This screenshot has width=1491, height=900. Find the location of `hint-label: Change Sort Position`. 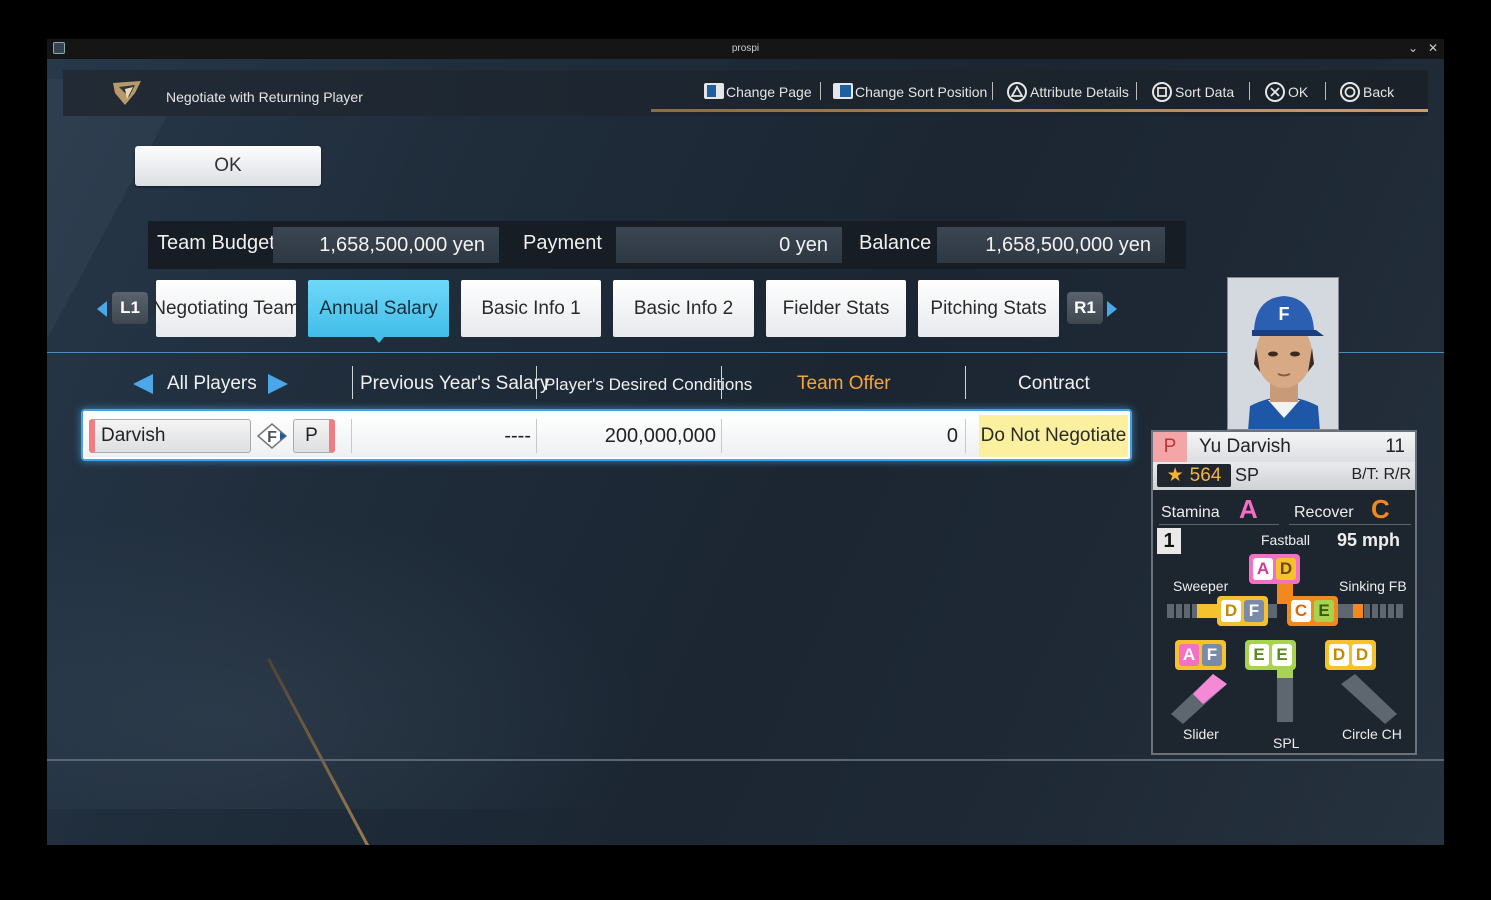

hint-label: Change Sort Position is located at coordinates (921, 92).